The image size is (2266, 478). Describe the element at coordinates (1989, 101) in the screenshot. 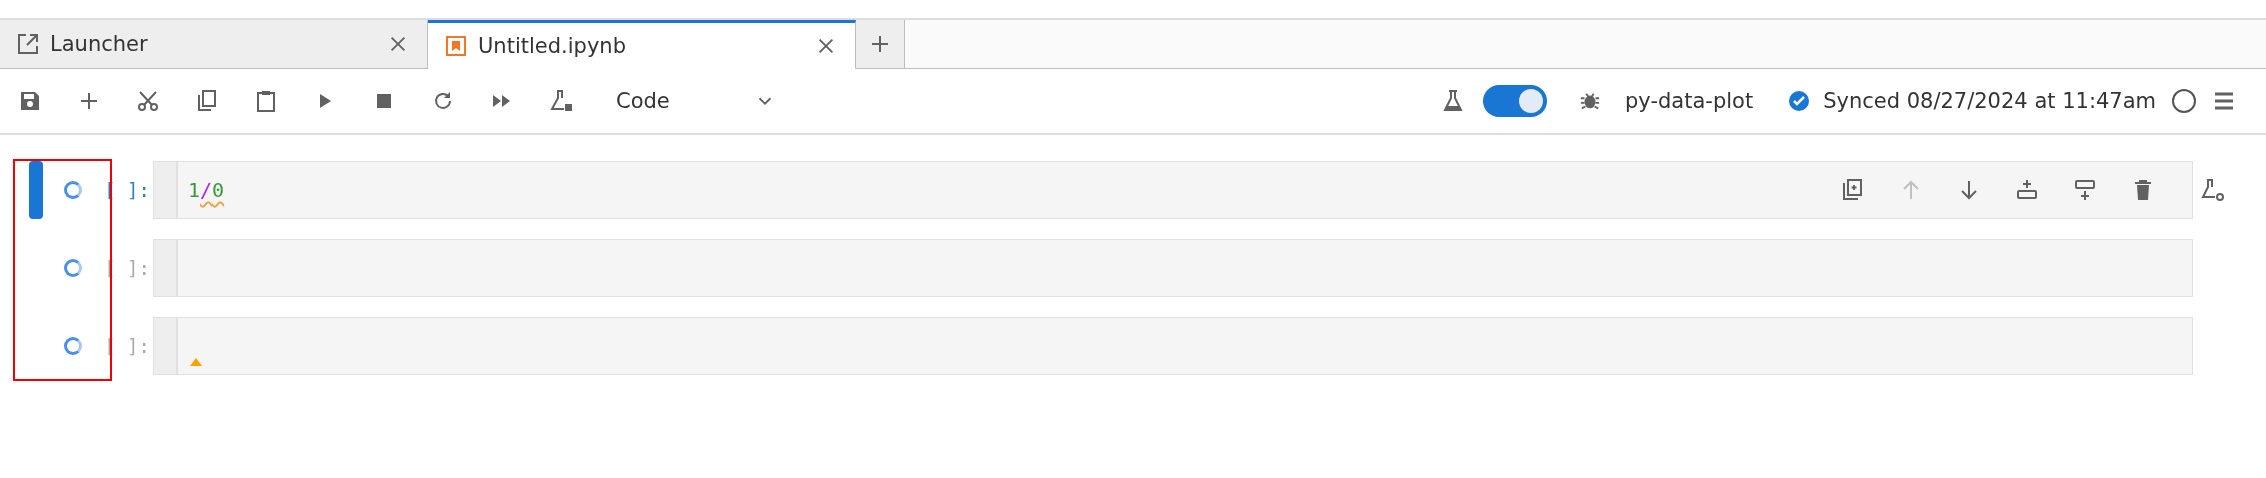

I see `sync-status: Synced 08/27/2024 at 11:47am` at that location.